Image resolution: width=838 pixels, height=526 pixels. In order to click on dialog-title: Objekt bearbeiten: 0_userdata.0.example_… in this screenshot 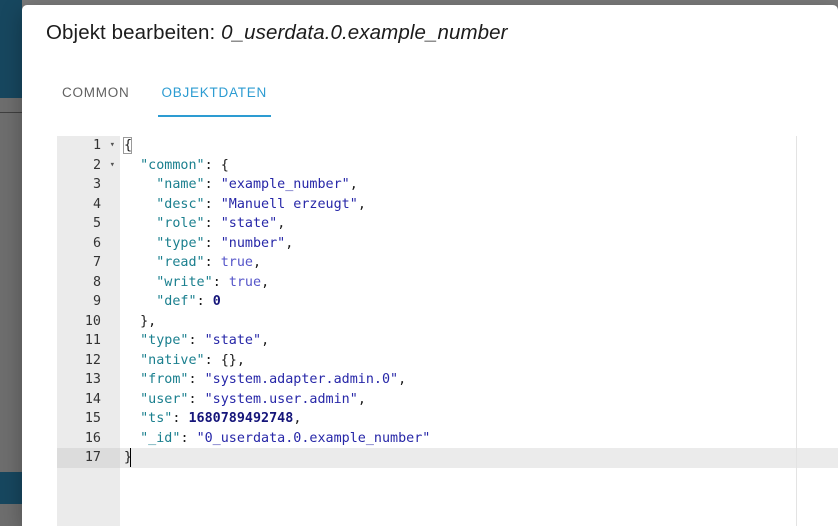, I will do `click(277, 33)`.